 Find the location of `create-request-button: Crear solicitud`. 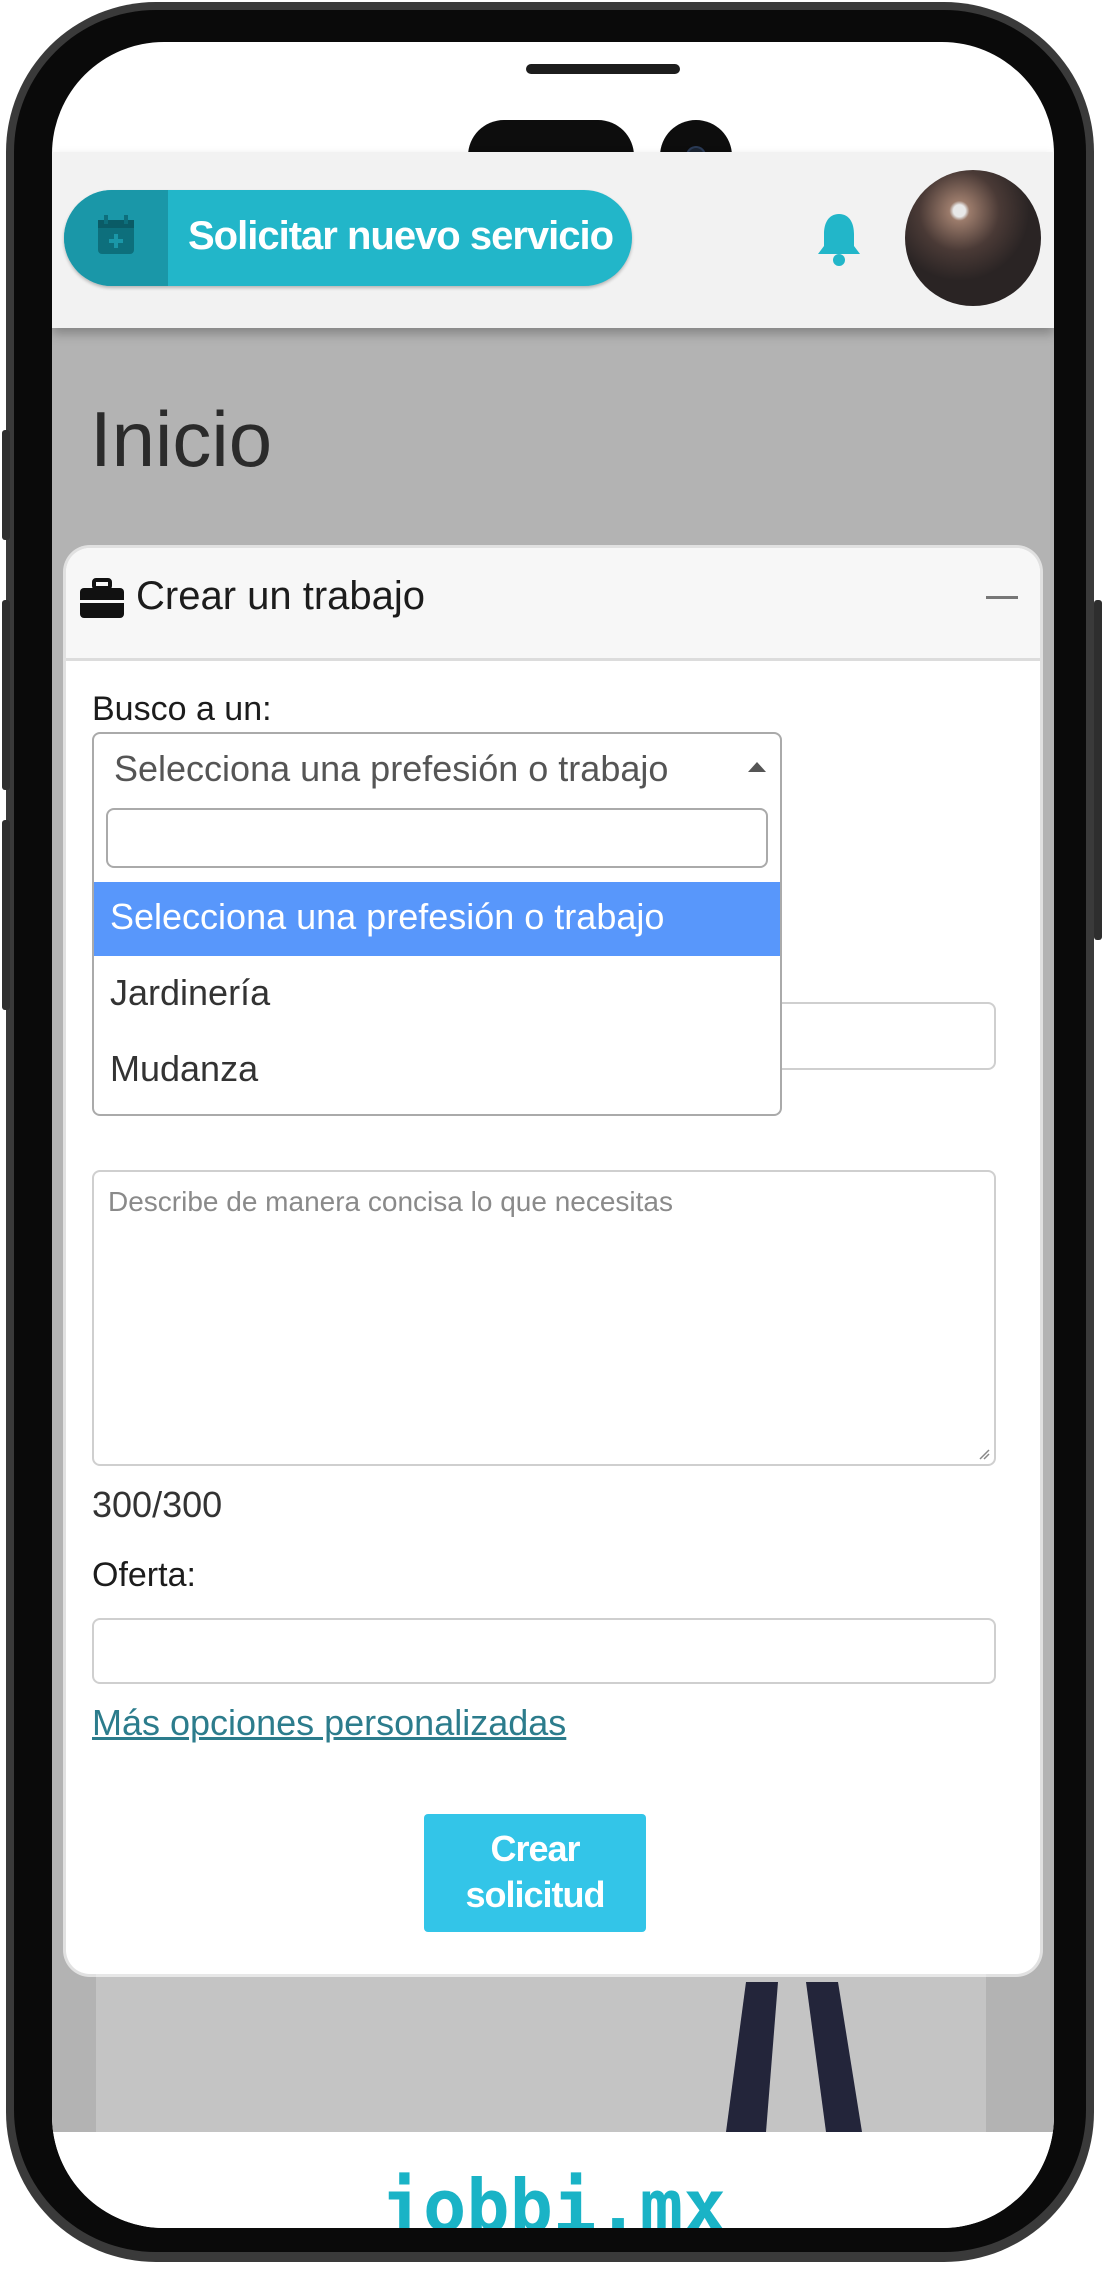

create-request-button: Crear solicitud is located at coordinates (535, 1873).